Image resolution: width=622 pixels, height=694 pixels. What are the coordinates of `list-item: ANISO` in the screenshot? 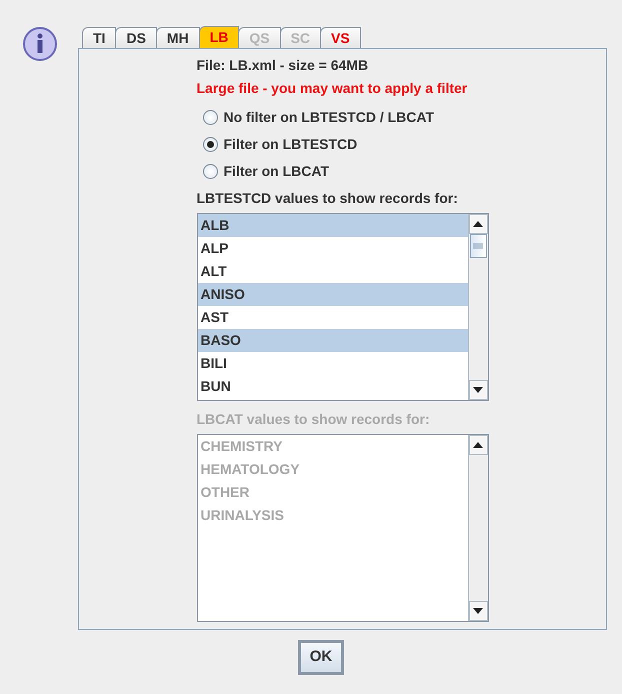 It's located at (333, 294).